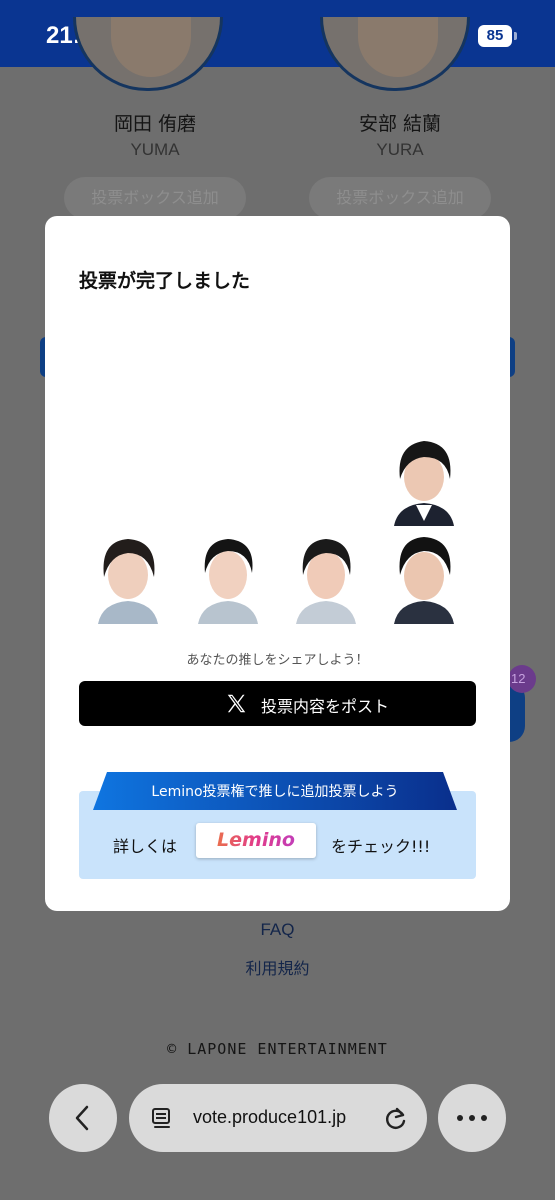  I want to click on member-name: 安部 結蘭, so click(400, 124).